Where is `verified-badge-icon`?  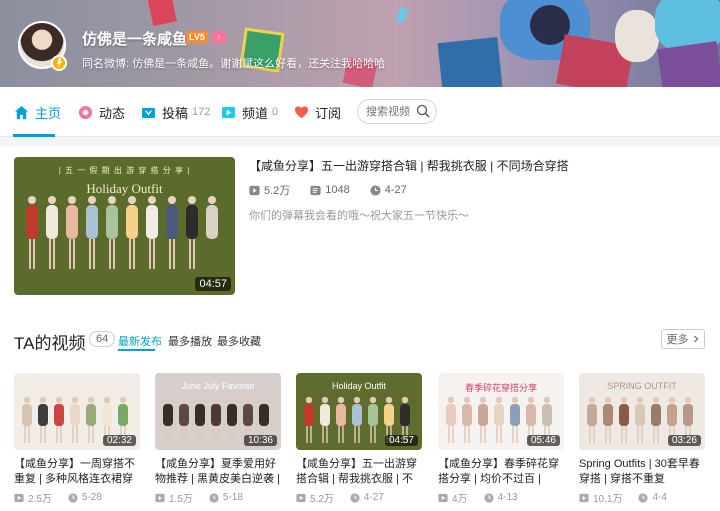
verified-badge-icon is located at coordinates (59, 63).